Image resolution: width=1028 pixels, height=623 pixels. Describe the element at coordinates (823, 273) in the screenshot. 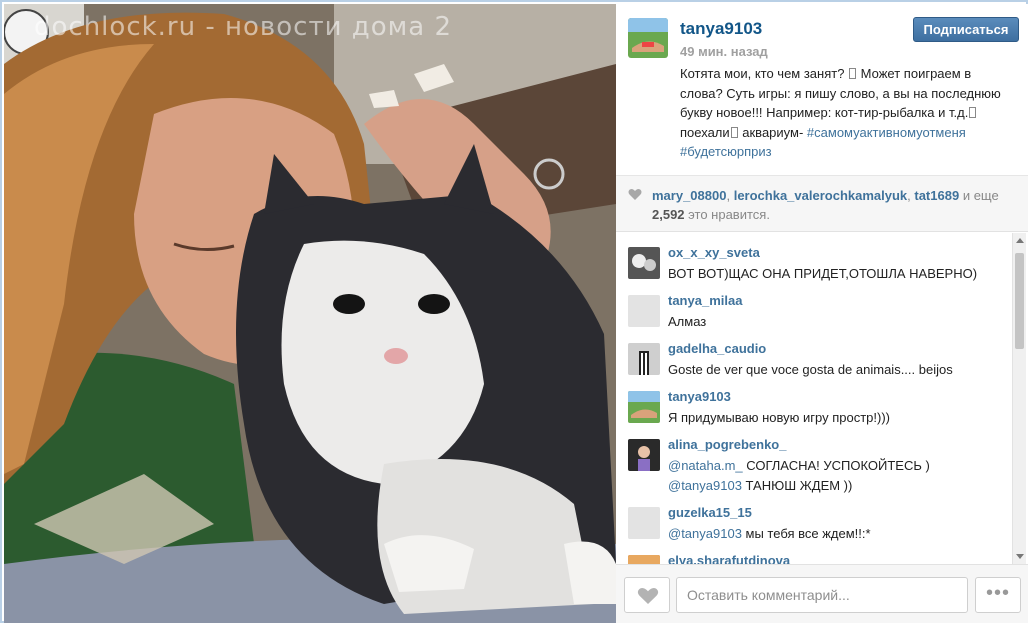

I see `comment-text: ВОТ ВОТ)ЩАС ОНА ПРИДЕТ,ОТОШЛА НАВЕРНО)` at that location.